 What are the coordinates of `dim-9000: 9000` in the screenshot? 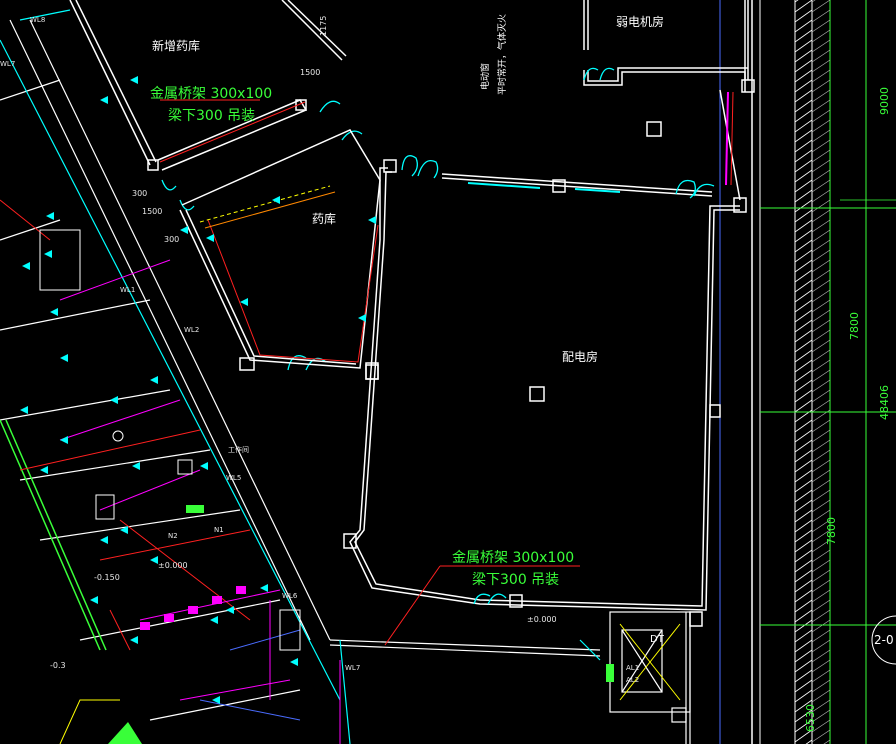 It's located at (884, 101).